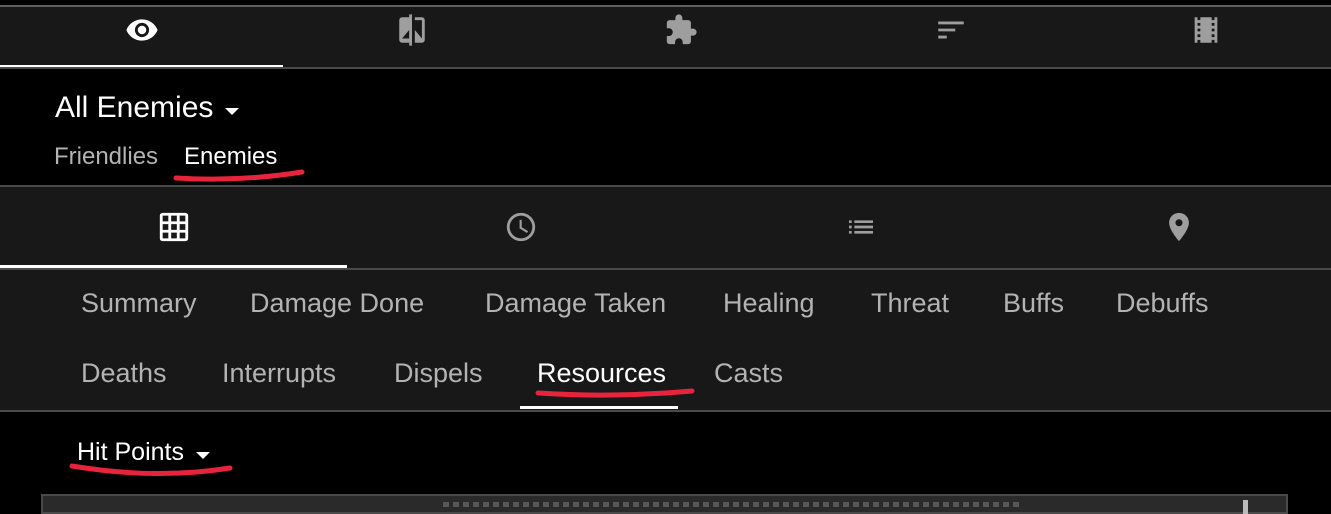 This screenshot has height=514, width=1331. I want to click on tab-category-clock, so click(520, 227).